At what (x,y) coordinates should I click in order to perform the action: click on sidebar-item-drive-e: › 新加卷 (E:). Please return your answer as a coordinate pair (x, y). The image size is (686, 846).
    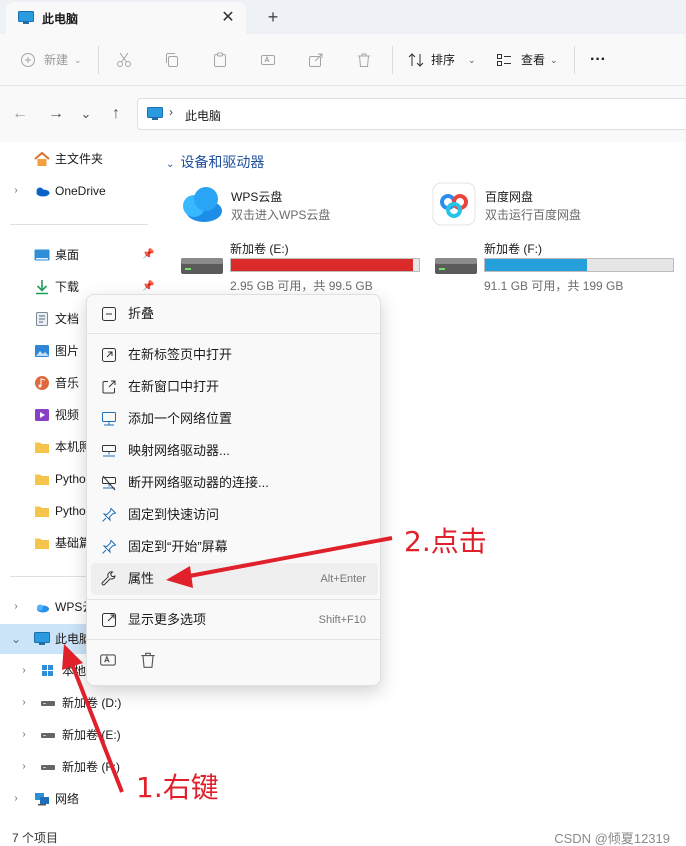
    Looking at the image, I should click on (79, 735).